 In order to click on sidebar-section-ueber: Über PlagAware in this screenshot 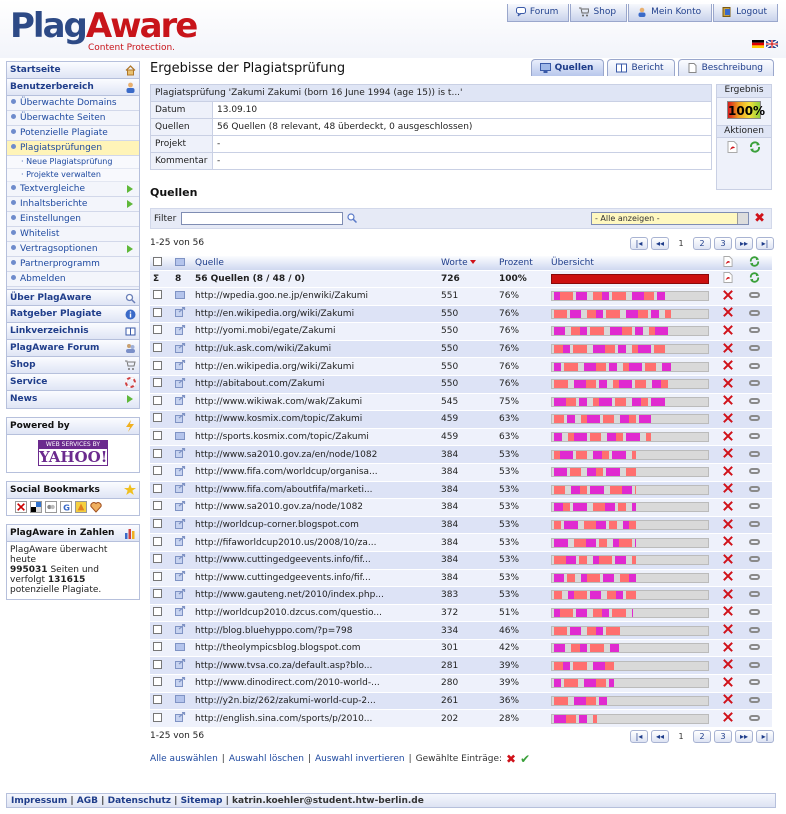, I will do `click(73, 297)`.